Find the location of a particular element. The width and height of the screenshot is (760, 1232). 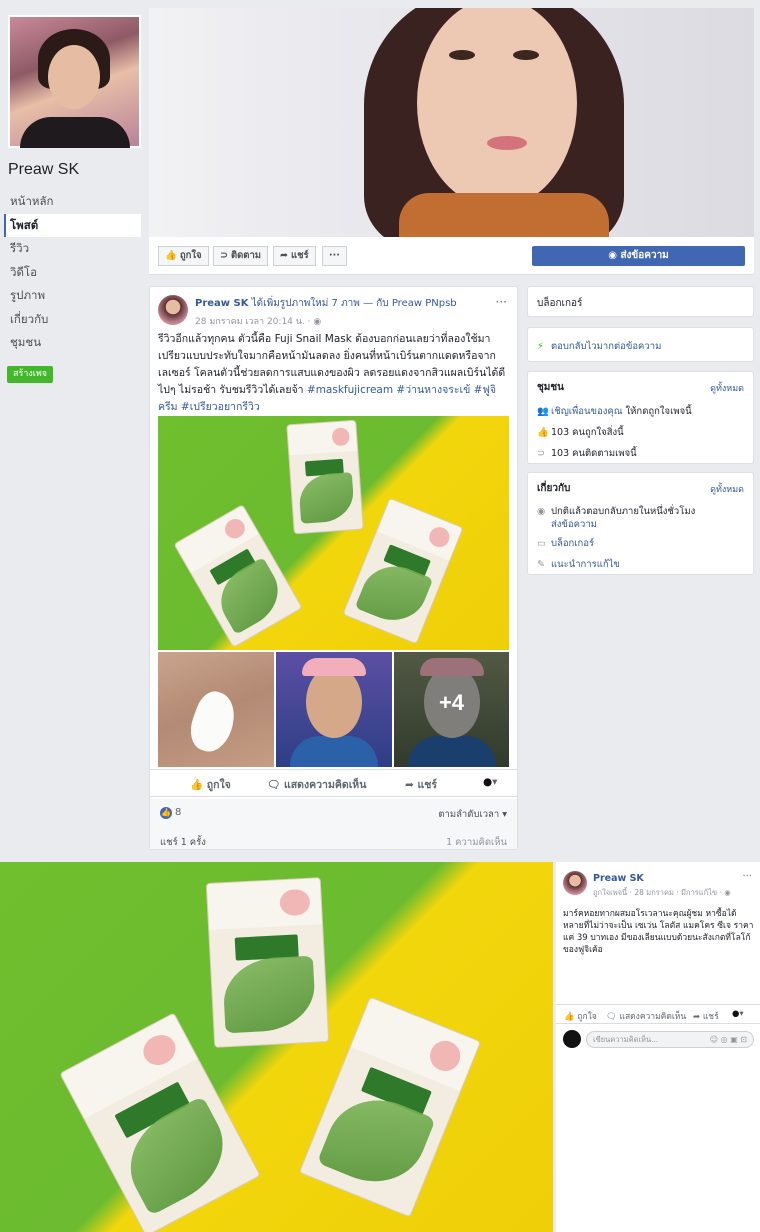

lightbox-meta: ถูกใจเพจนี้ · 28 มกราคม · มีการแก้ไข · ◉ is located at coordinates (662, 892).